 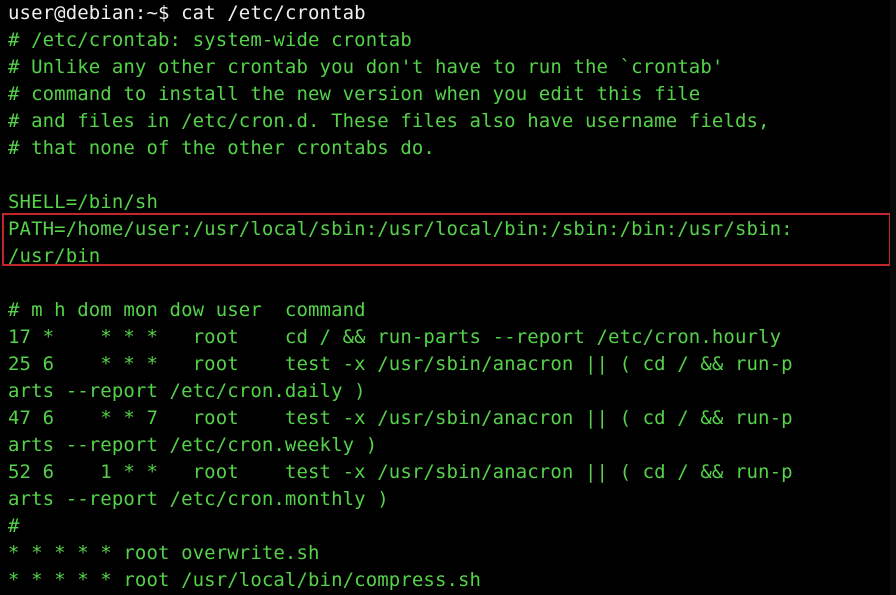 What do you see at coordinates (164, 553) in the screenshot?
I see `output-line: * * * * * root overwrite.sh` at bounding box center [164, 553].